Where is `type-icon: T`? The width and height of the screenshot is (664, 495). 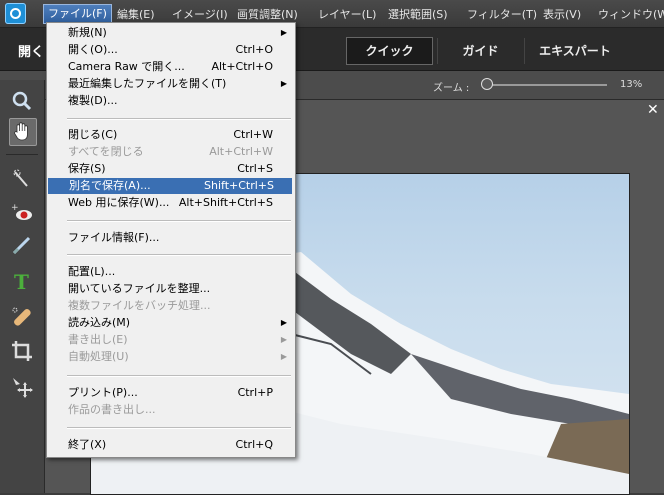
type-icon: T is located at coordinates (21, 281).